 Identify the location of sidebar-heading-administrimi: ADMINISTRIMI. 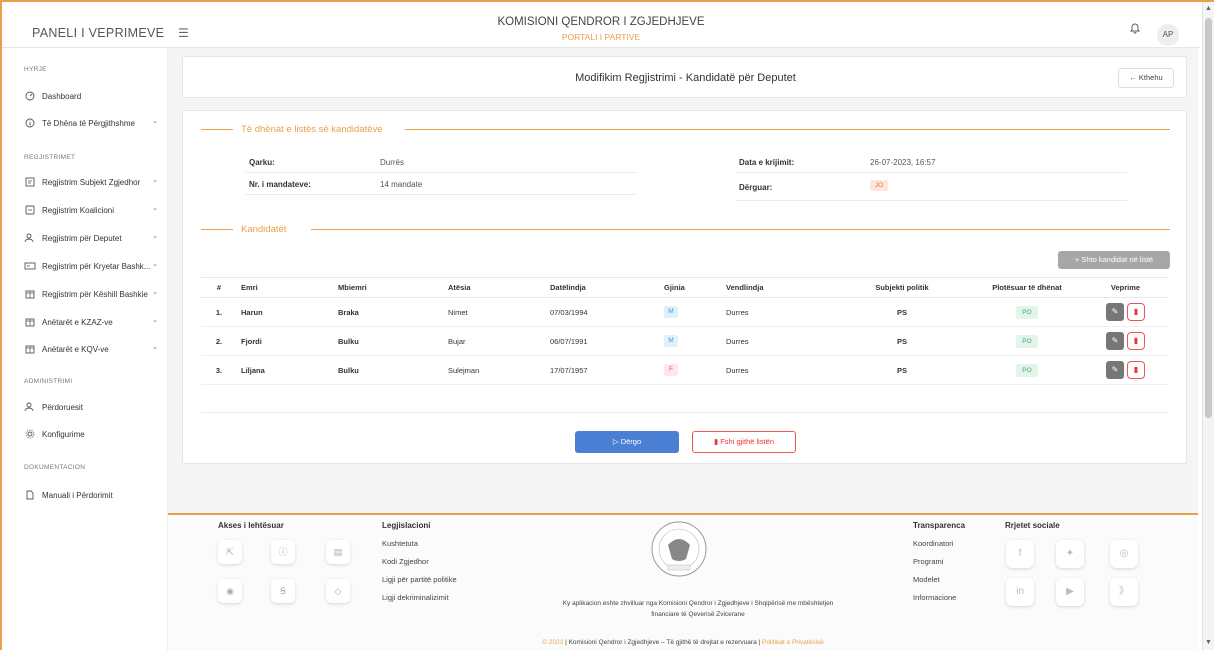
(48, 381).